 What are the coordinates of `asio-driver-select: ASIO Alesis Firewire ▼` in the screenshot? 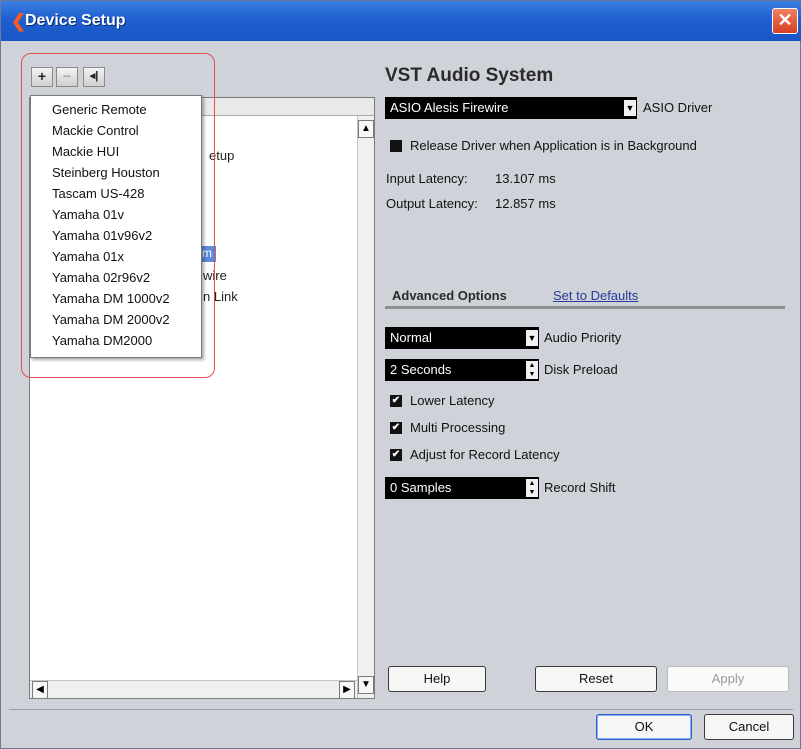 It's located at (511, 108).